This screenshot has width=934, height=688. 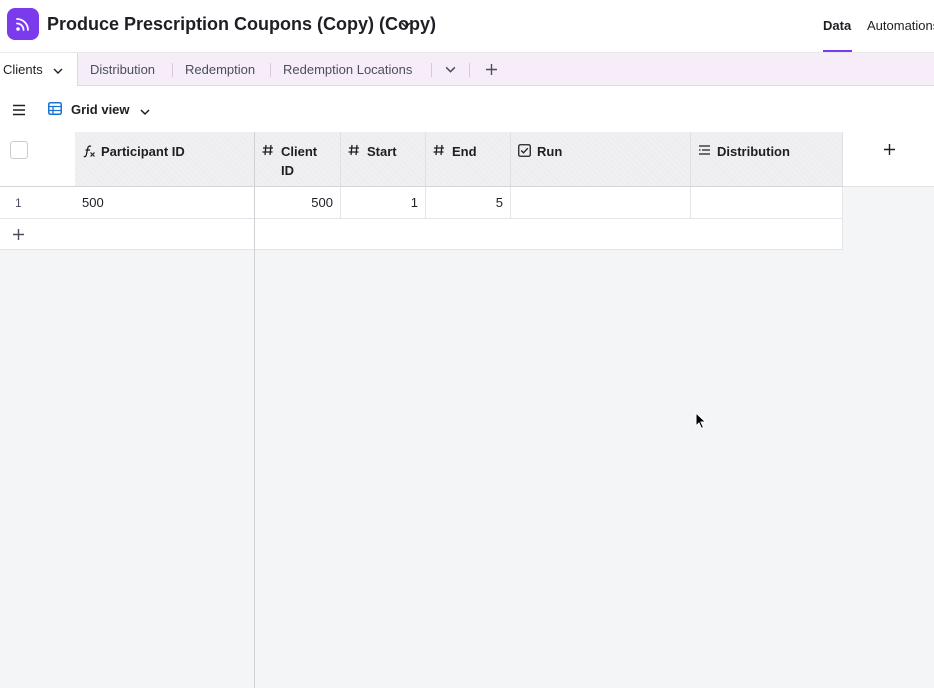 I want to click on add-field-button, so click(x=888, y=159).